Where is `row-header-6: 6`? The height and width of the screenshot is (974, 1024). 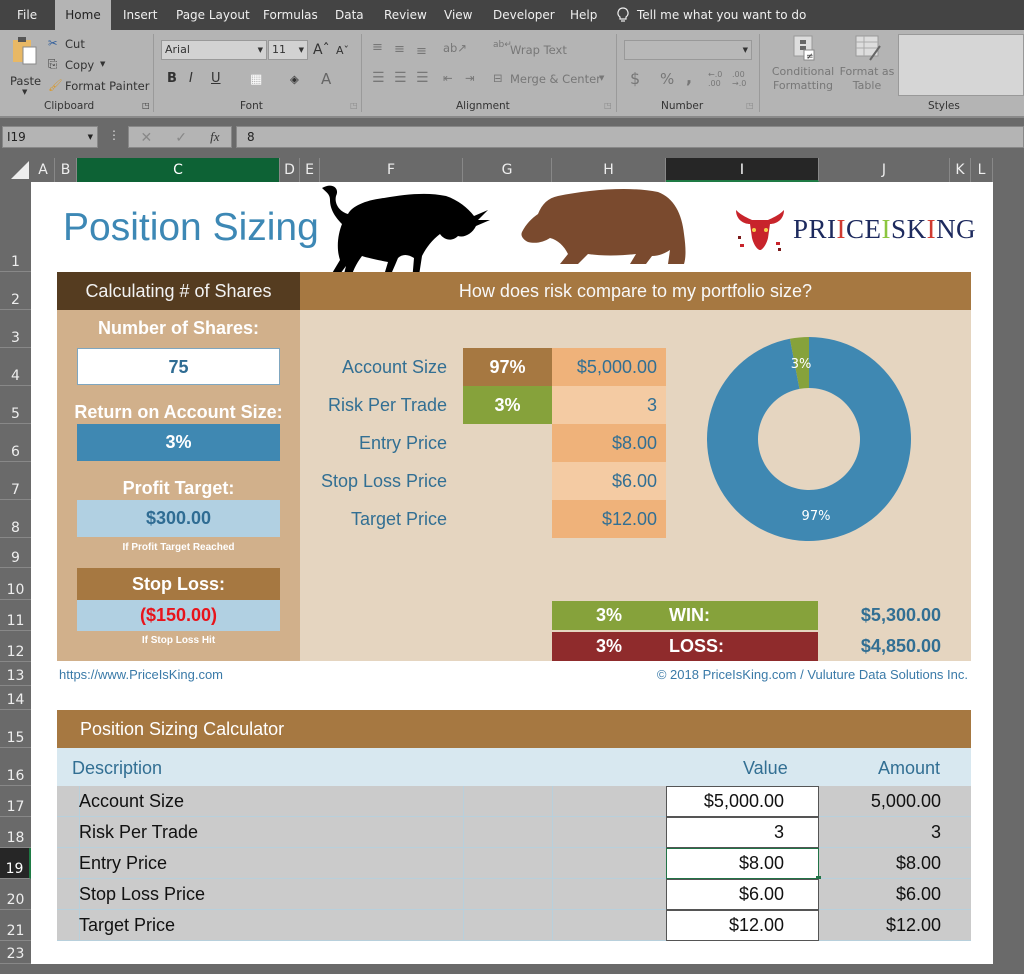 row-header-6: 6 is located at coordinates (15, 443).